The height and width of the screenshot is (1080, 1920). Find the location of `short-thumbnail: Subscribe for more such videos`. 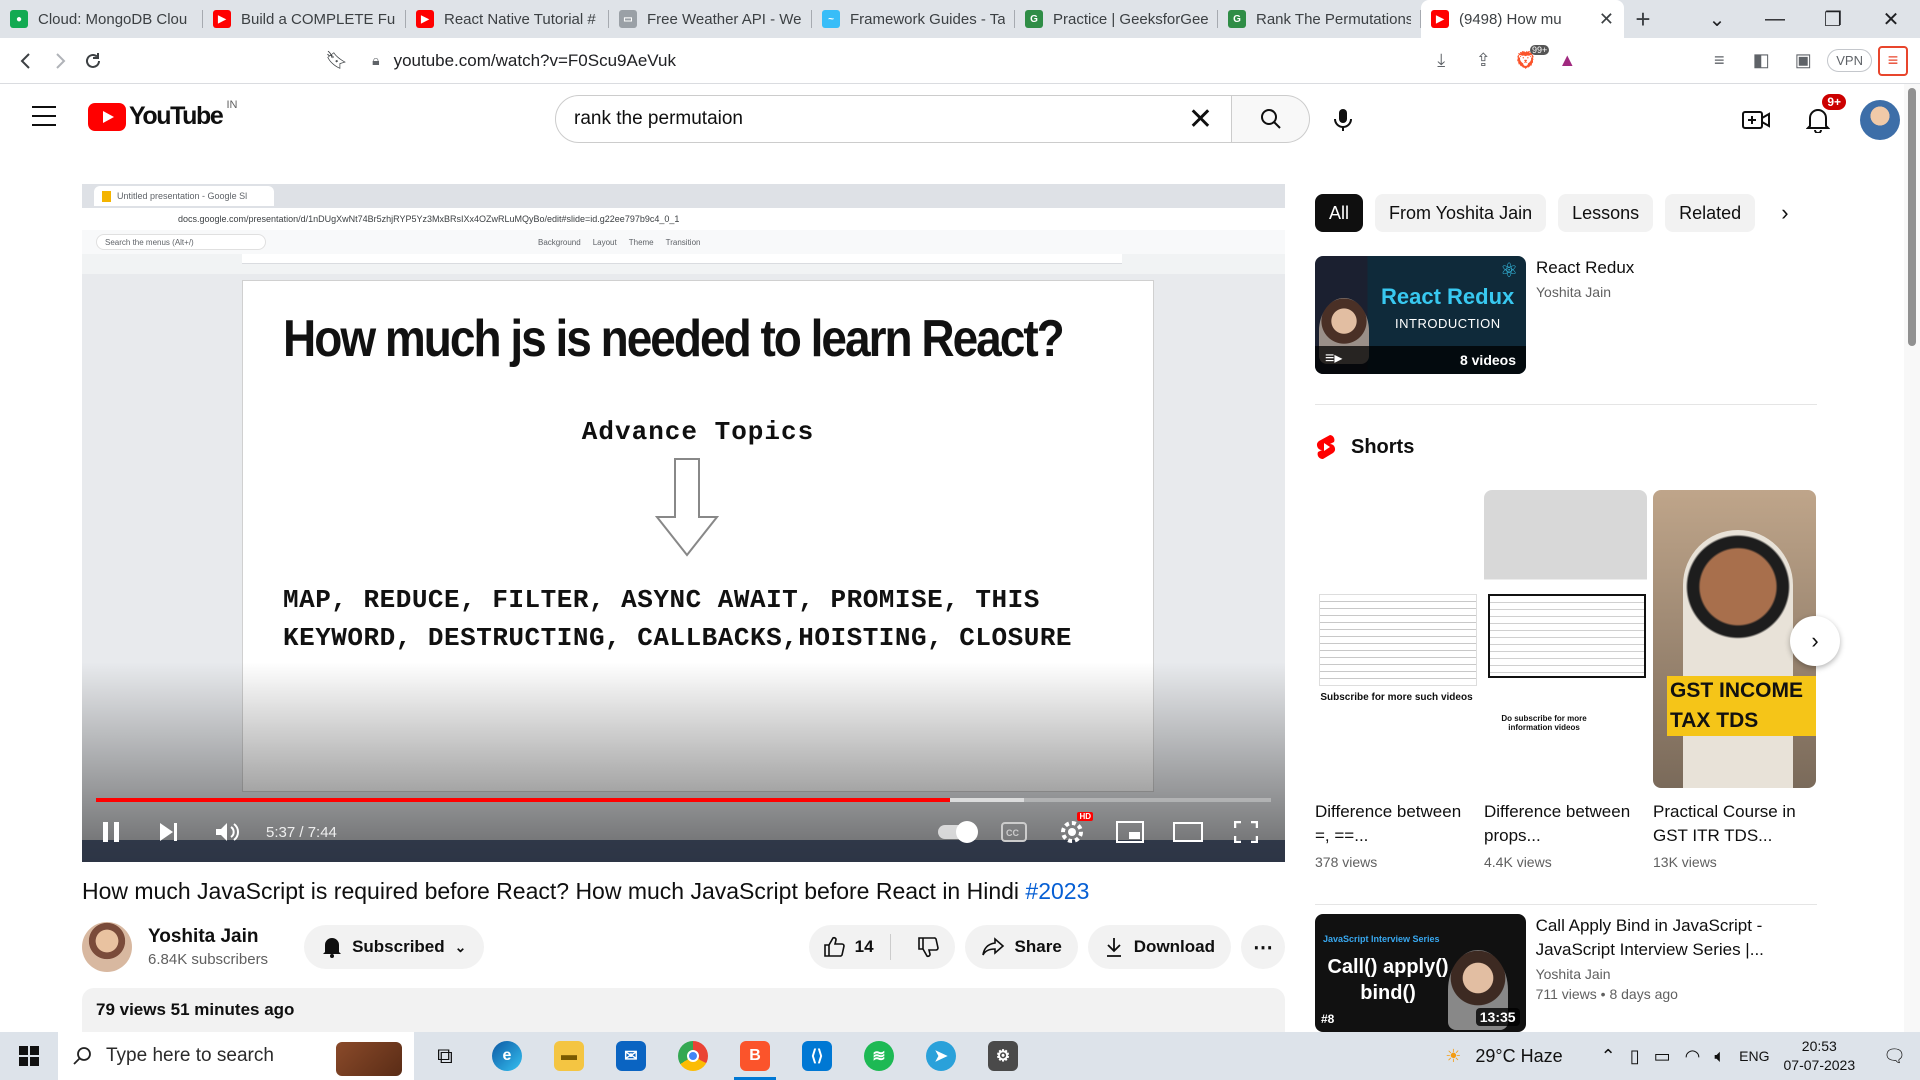

short-thumbnail: Subscribe for more such videos is located at coordinates (1396, 639).